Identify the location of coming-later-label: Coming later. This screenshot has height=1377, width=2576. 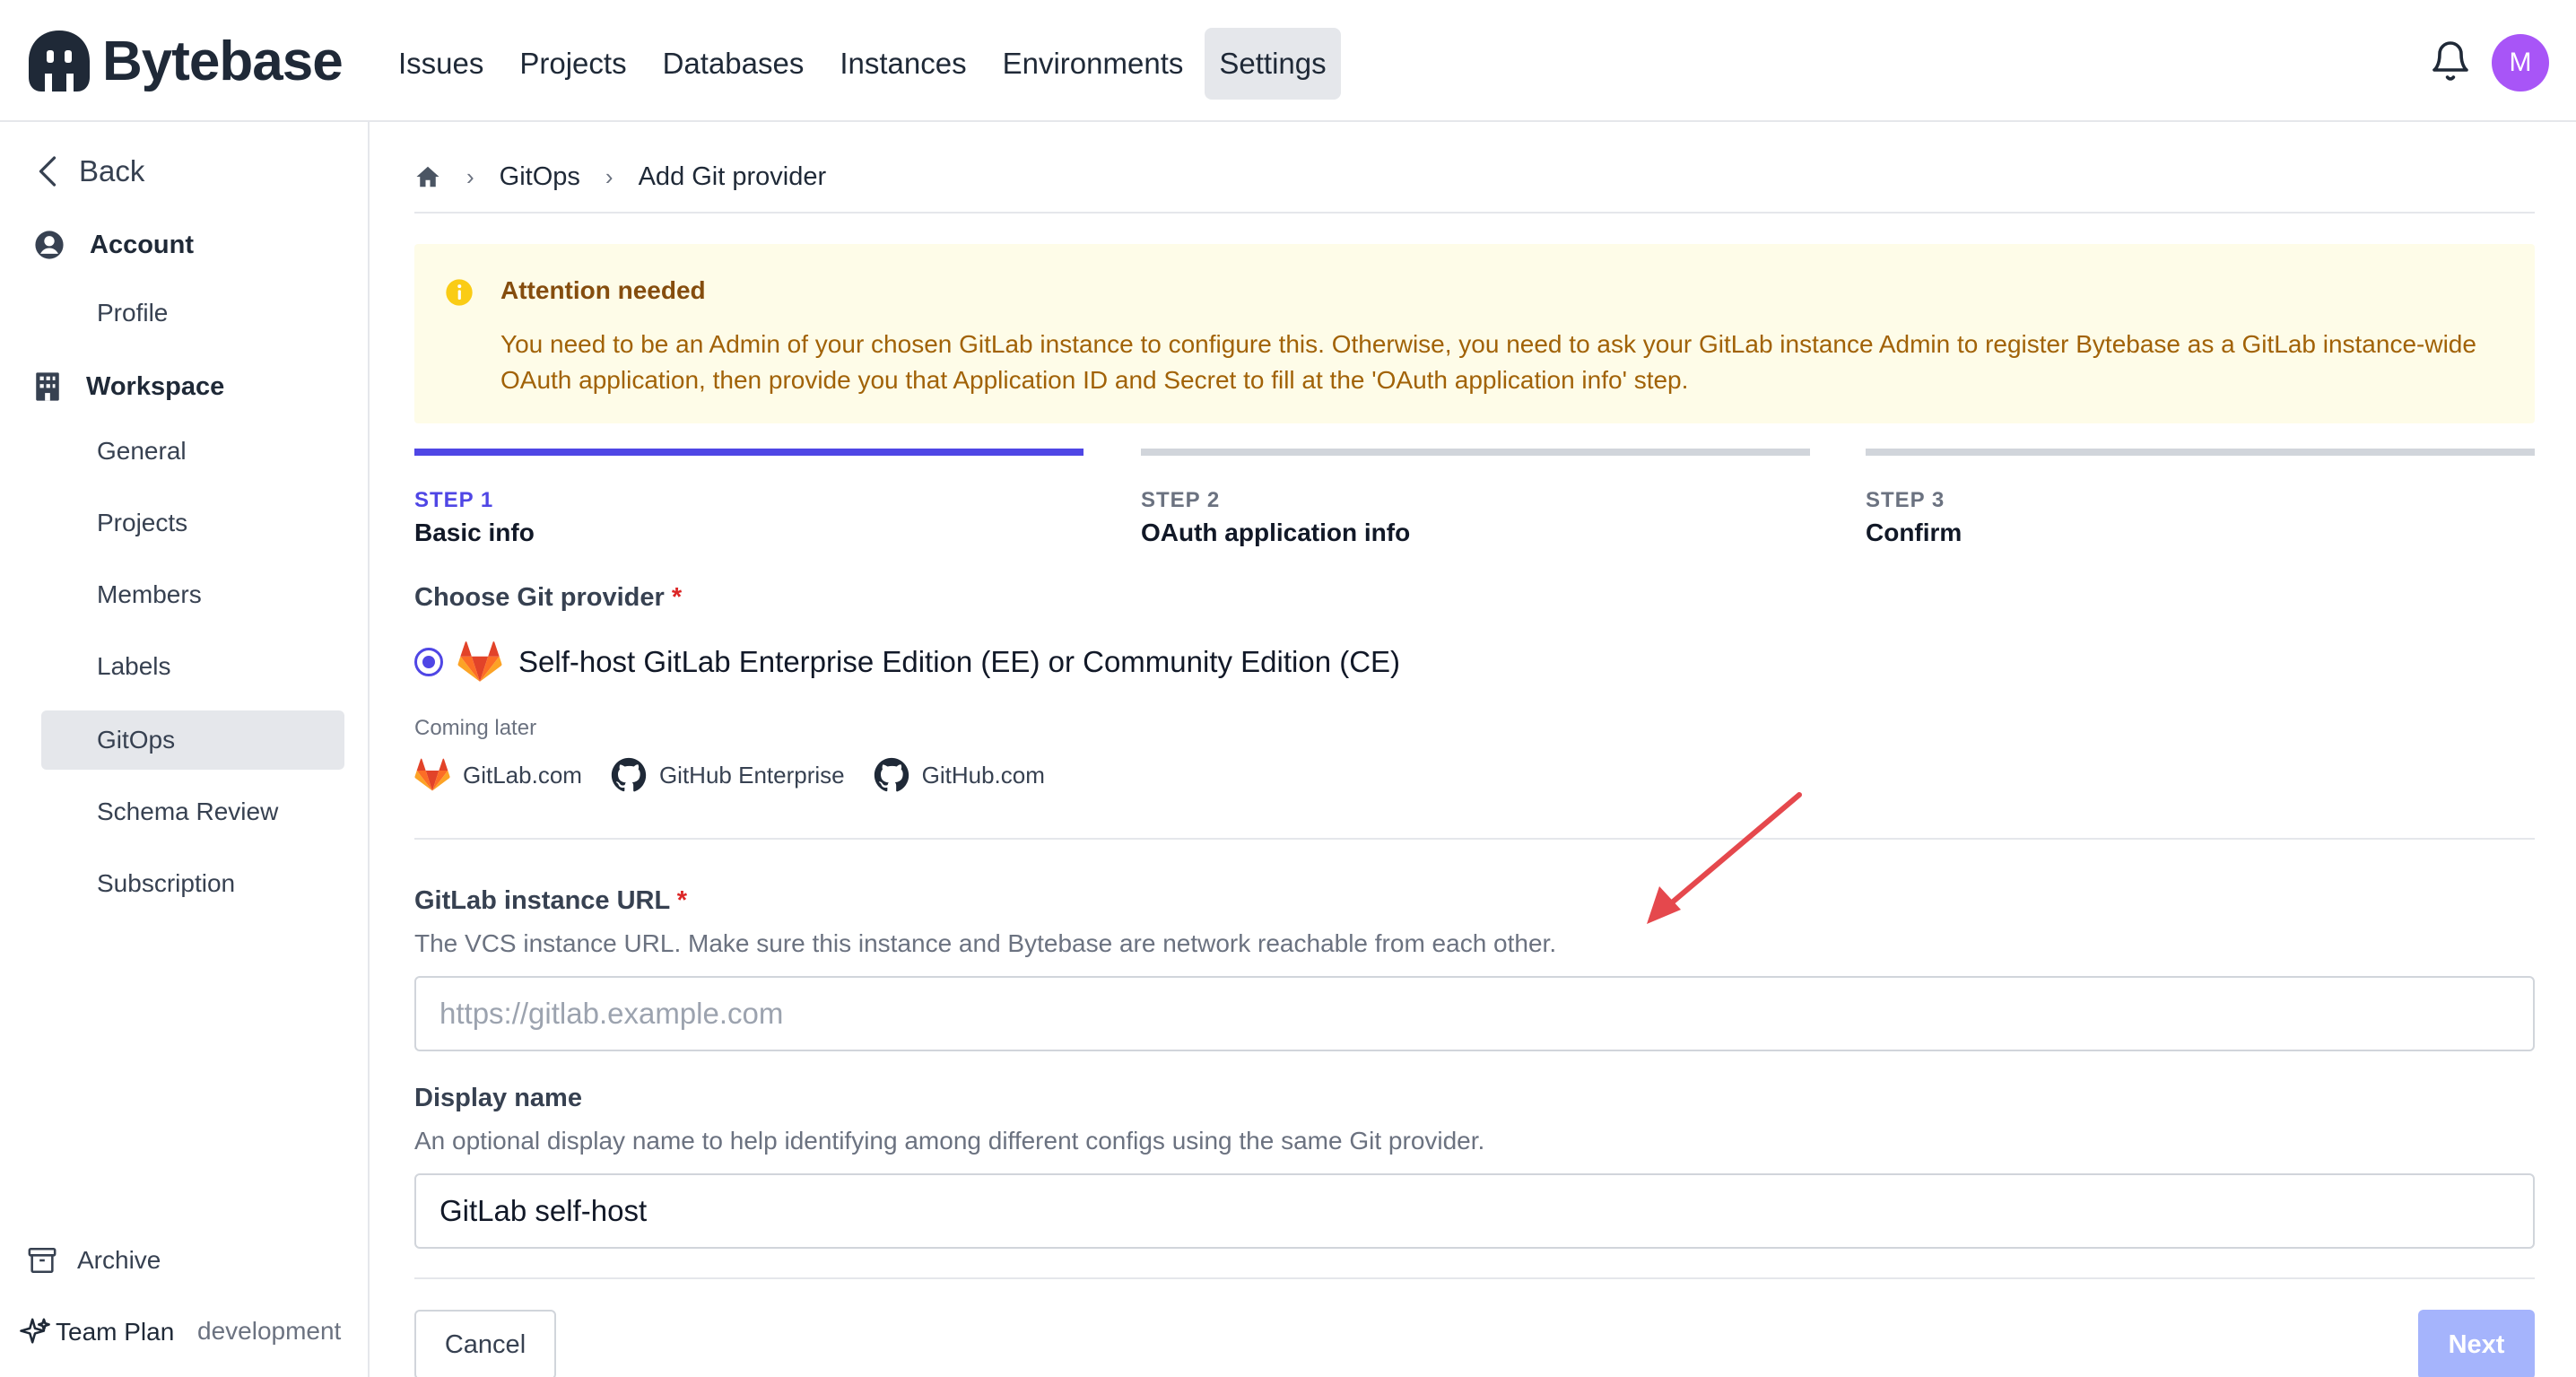
(475, 728).